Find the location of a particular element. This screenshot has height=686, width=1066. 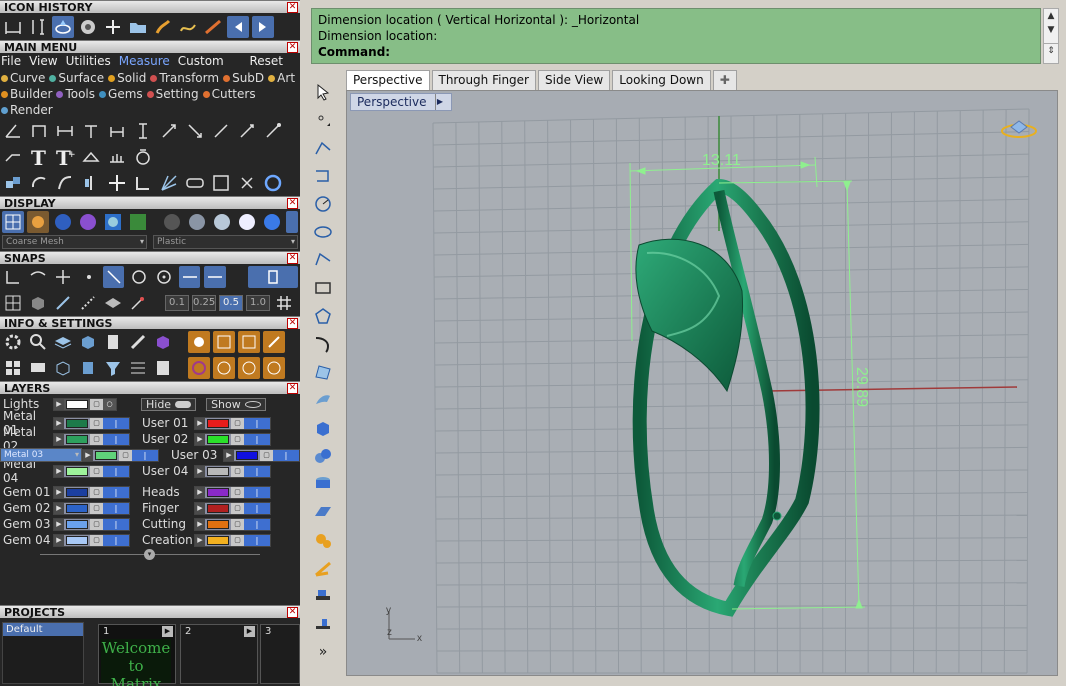

polygon-icon is located at coordinates (323, 316).